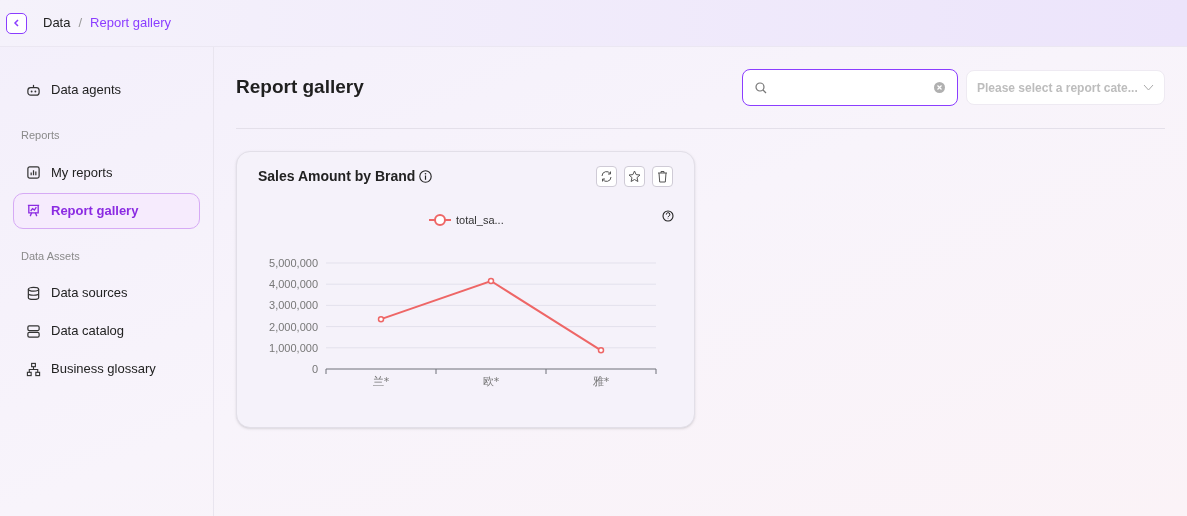 Image resolution: width=1187 pixels, height=516 pixels. I want to click on axis-tick-label: 1,000,000, so click(293, 347).